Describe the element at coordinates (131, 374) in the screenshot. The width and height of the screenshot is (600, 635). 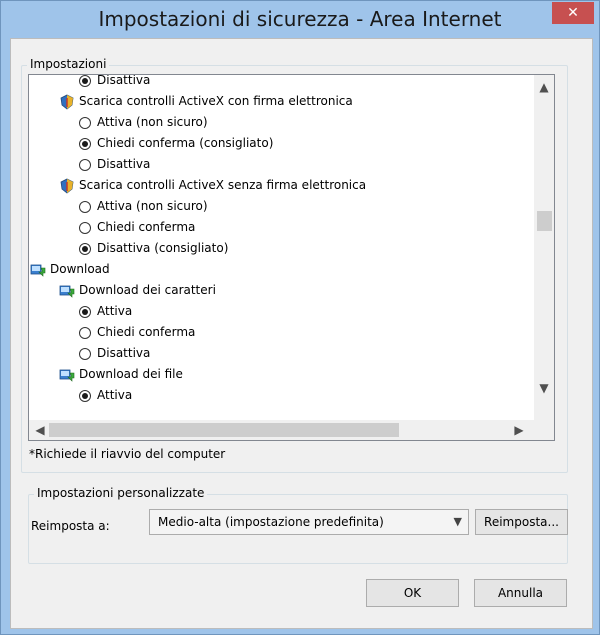
I see `setting-label: Download dei file` at that location.